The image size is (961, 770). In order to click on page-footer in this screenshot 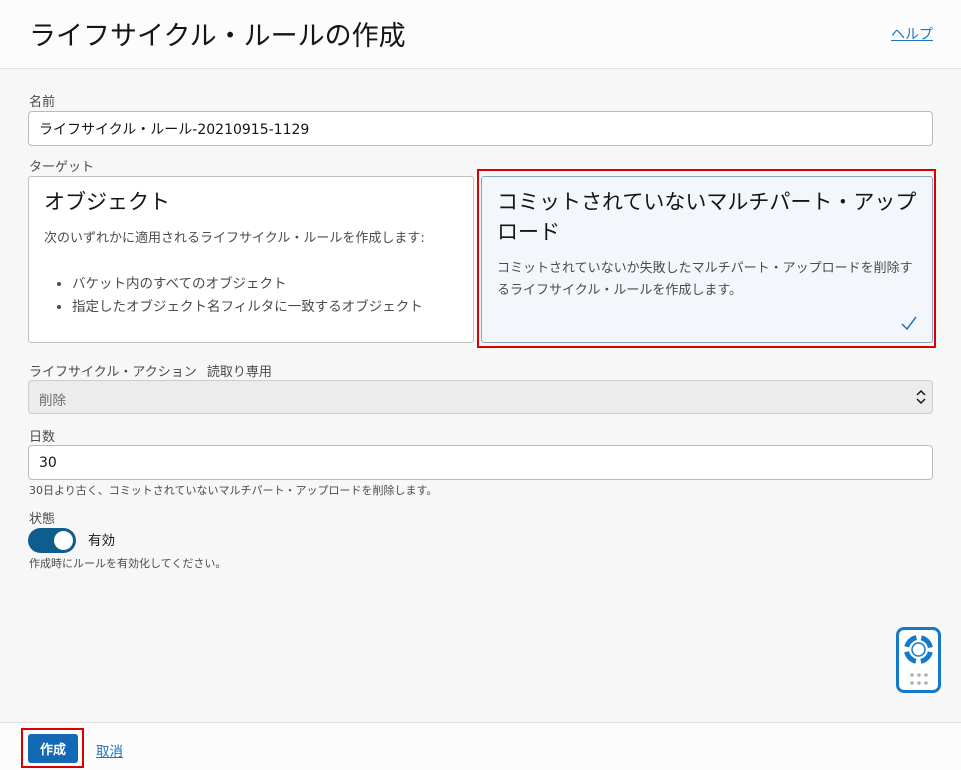, I will do `click(480, 746)`.